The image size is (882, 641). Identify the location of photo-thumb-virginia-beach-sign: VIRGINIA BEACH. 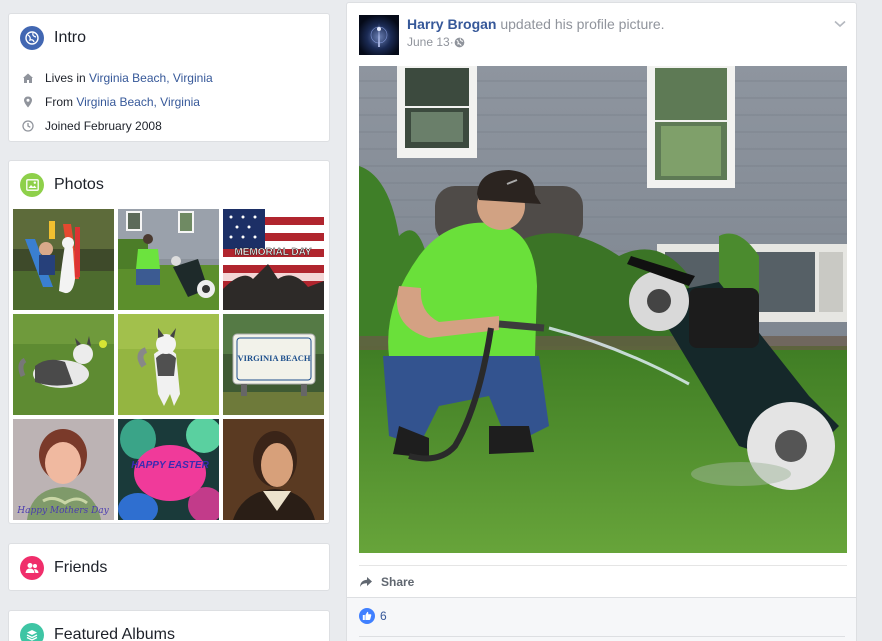
(273, 364).